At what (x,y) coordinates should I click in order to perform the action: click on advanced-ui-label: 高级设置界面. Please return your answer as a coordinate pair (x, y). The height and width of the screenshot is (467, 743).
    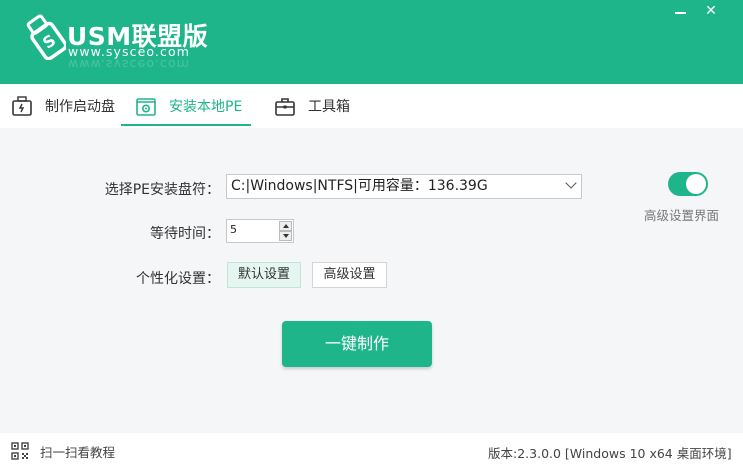
    Looking at the image, I should click on (682, 215).